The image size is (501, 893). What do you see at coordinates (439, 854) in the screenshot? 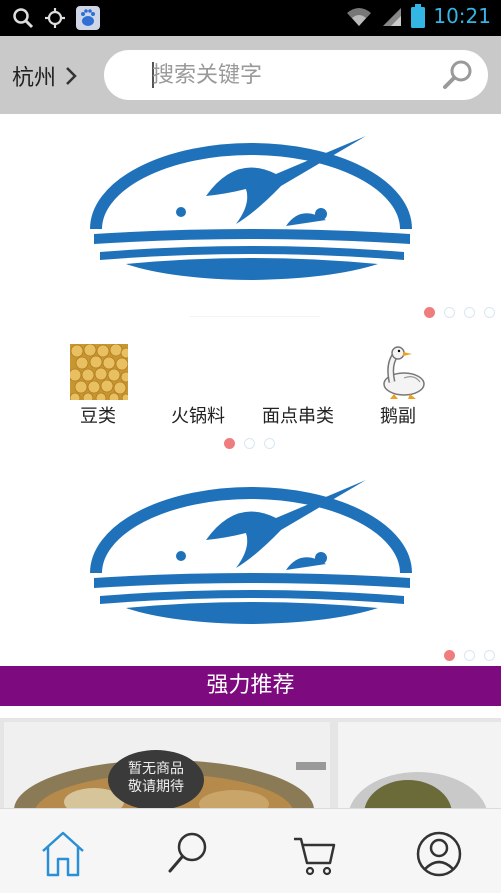
I see `nav-user` at bounding box center [439, 854].